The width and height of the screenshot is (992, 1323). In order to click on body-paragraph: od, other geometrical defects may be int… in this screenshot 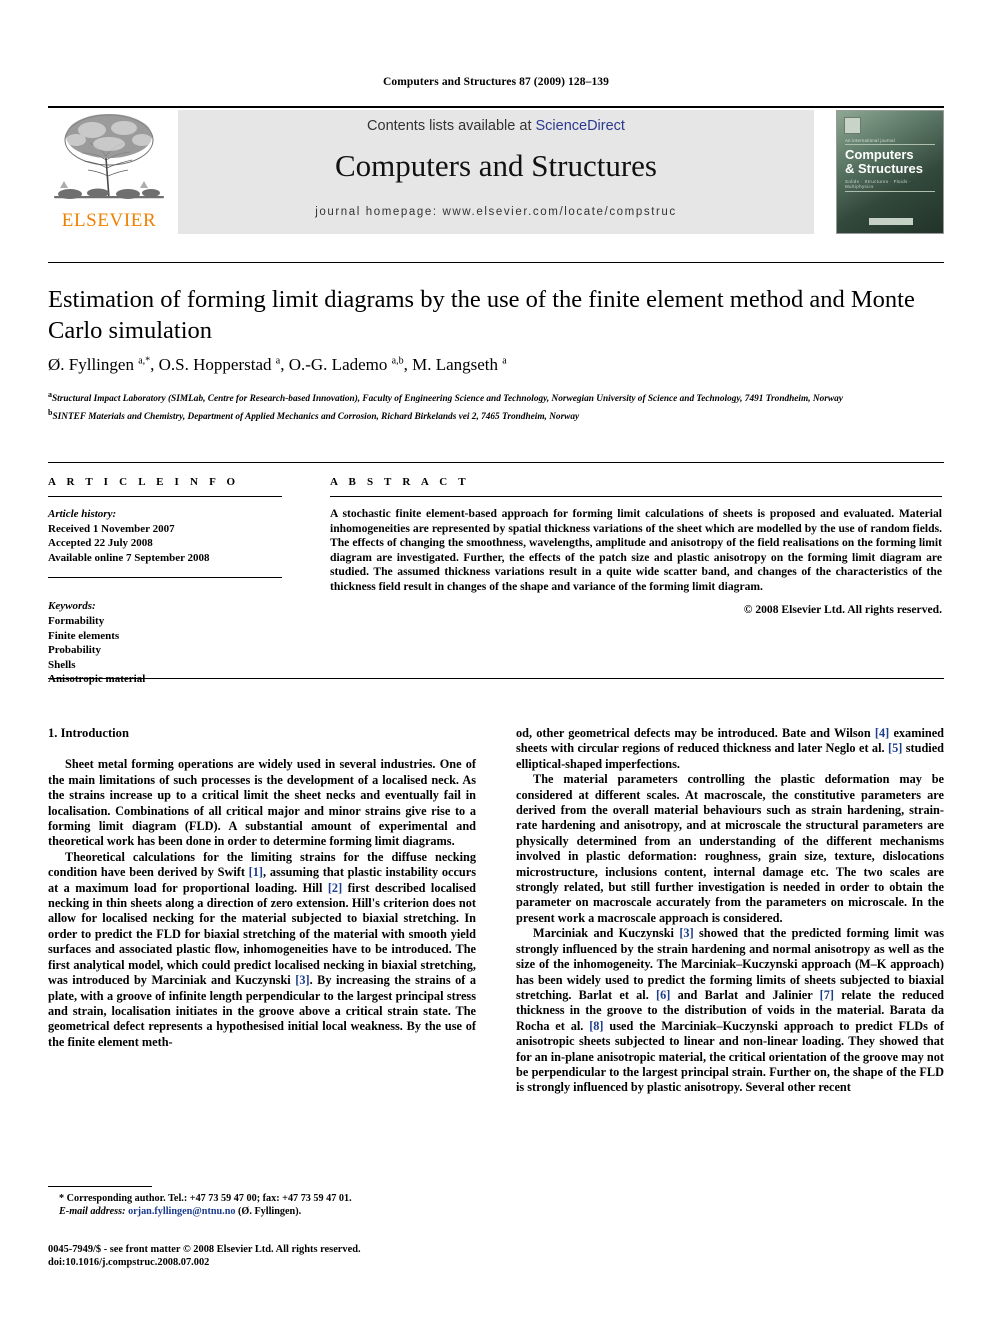, I will do `click(730, 748)`.